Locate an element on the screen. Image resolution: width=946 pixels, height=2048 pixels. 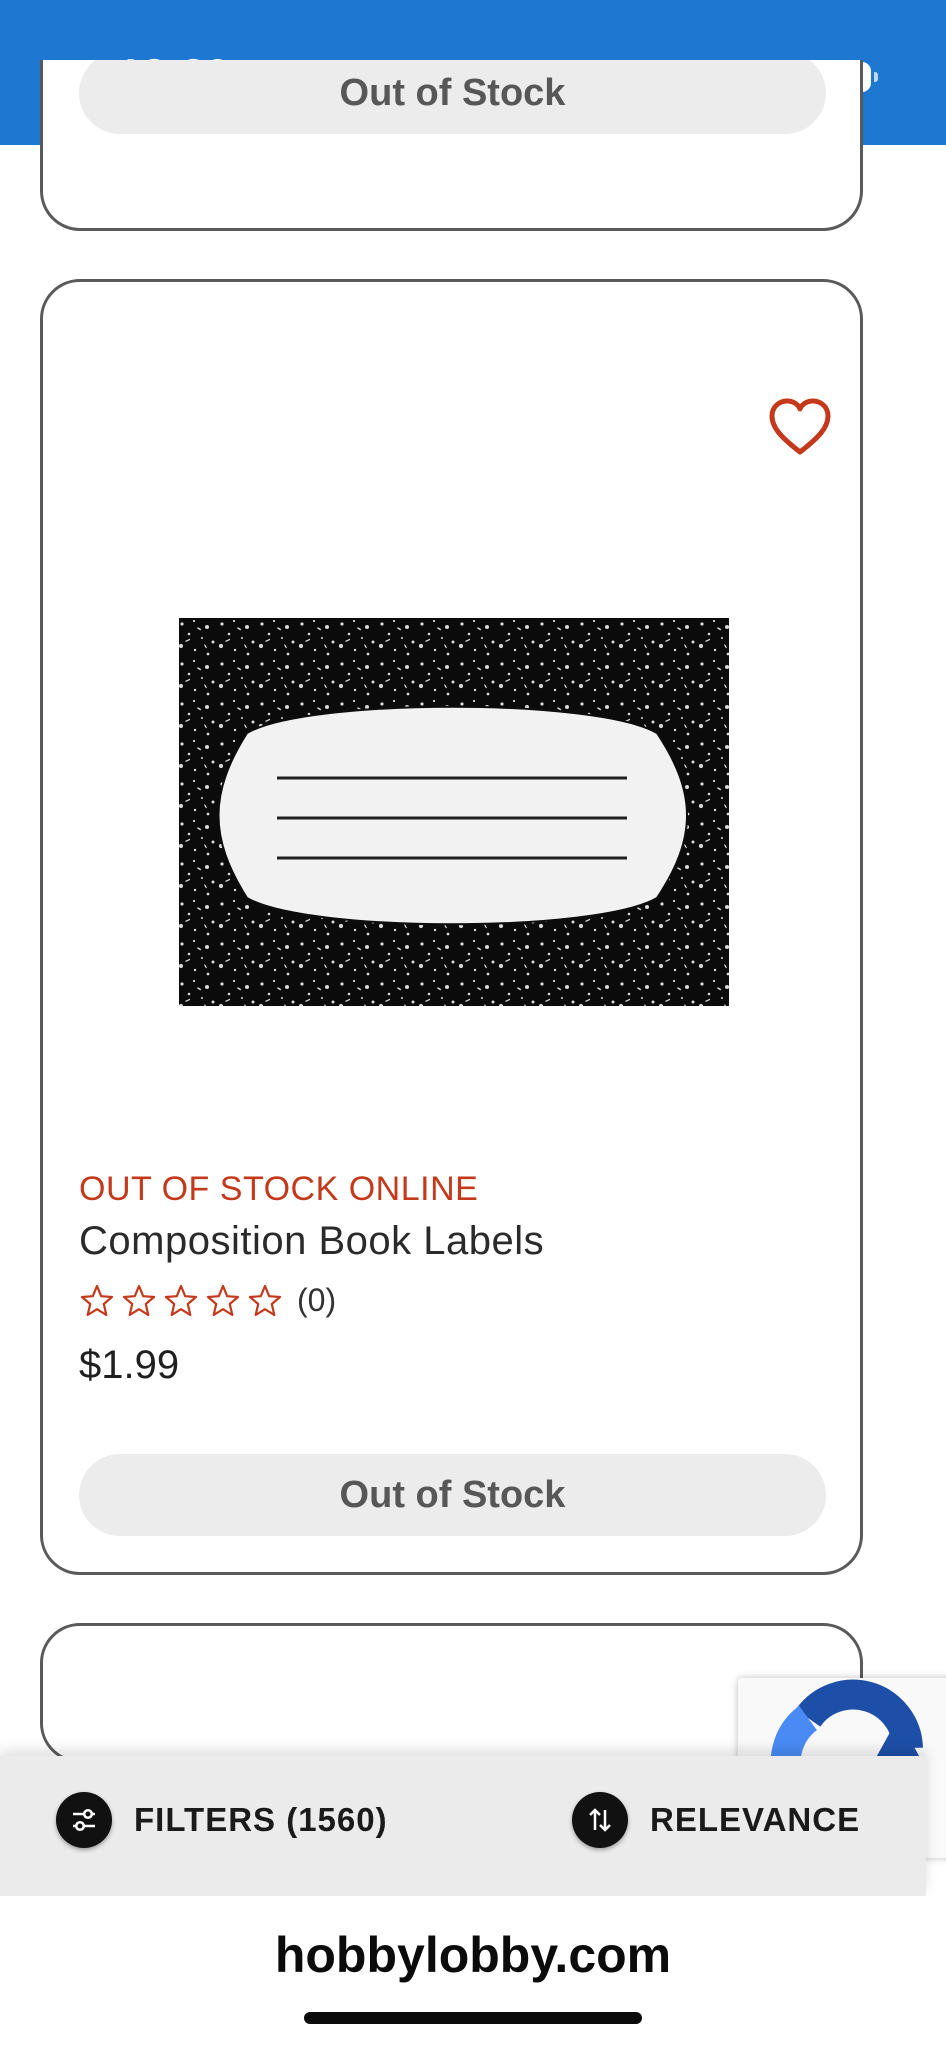
home-indicator is located at coordinates (473, 2018).